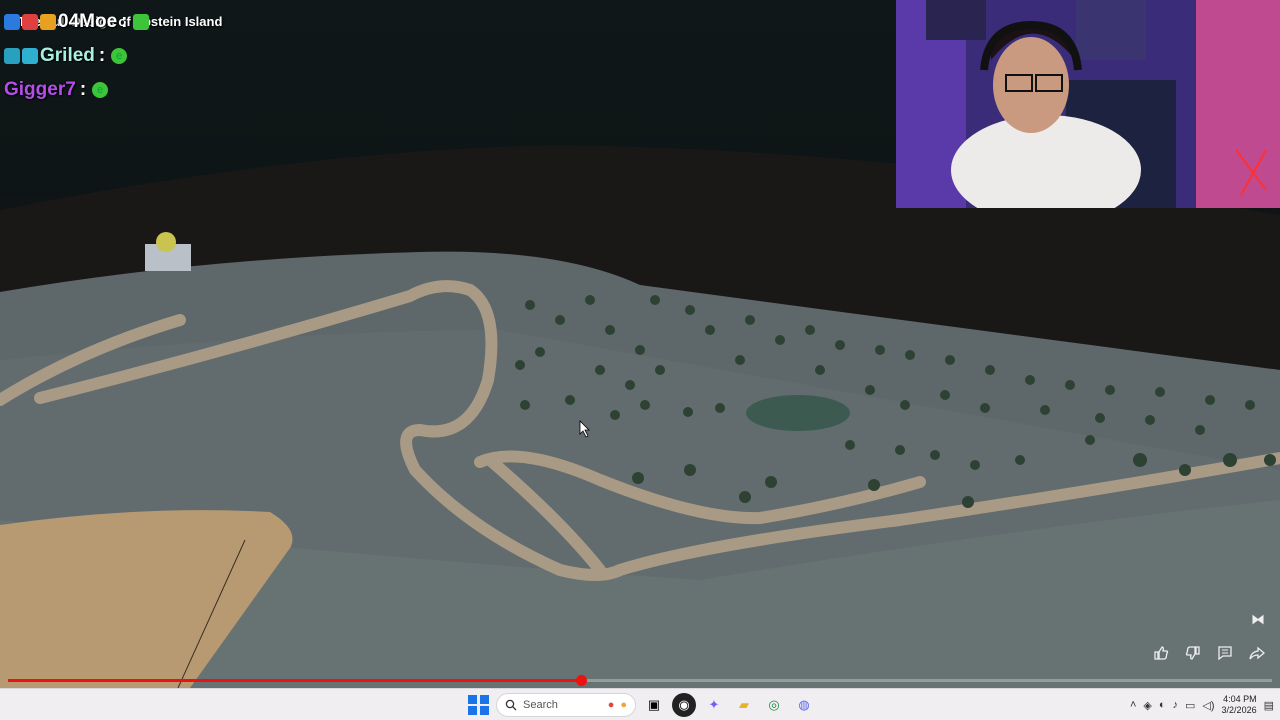  Describe the element at coordinates (774, 705) in the screenshot. I see `chrome-icon: ◎` at that location.